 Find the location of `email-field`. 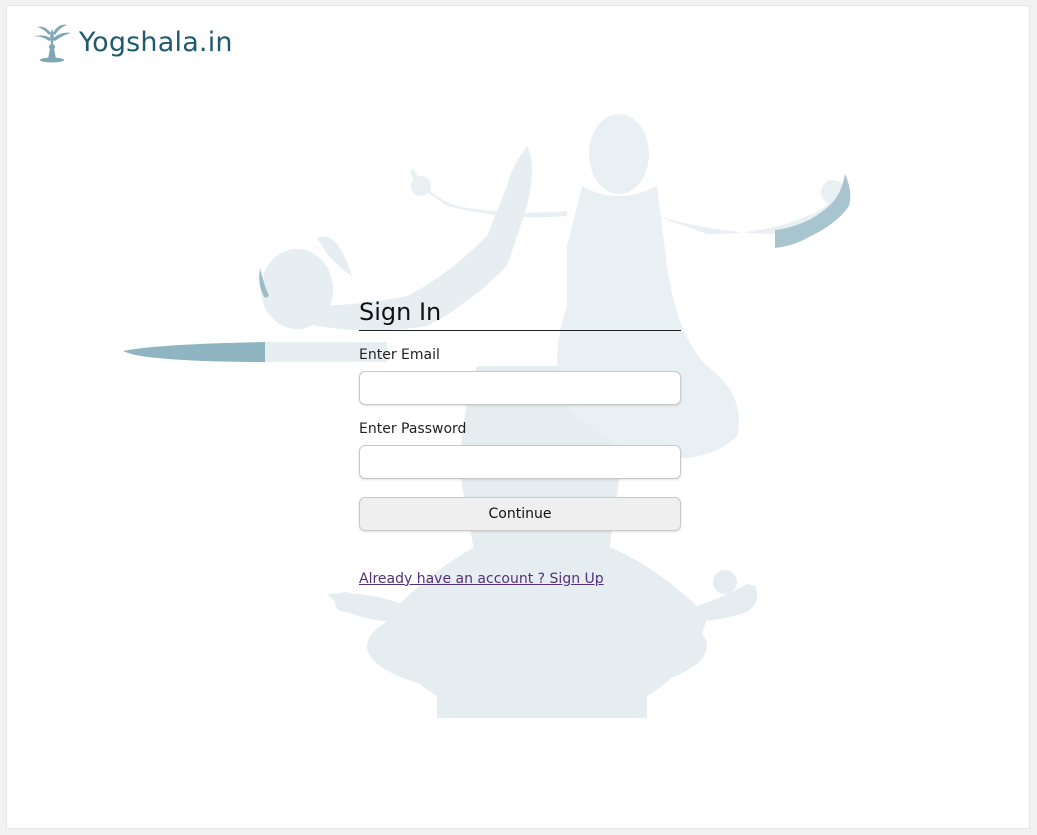

email-field is located at coordinates (520, 387).